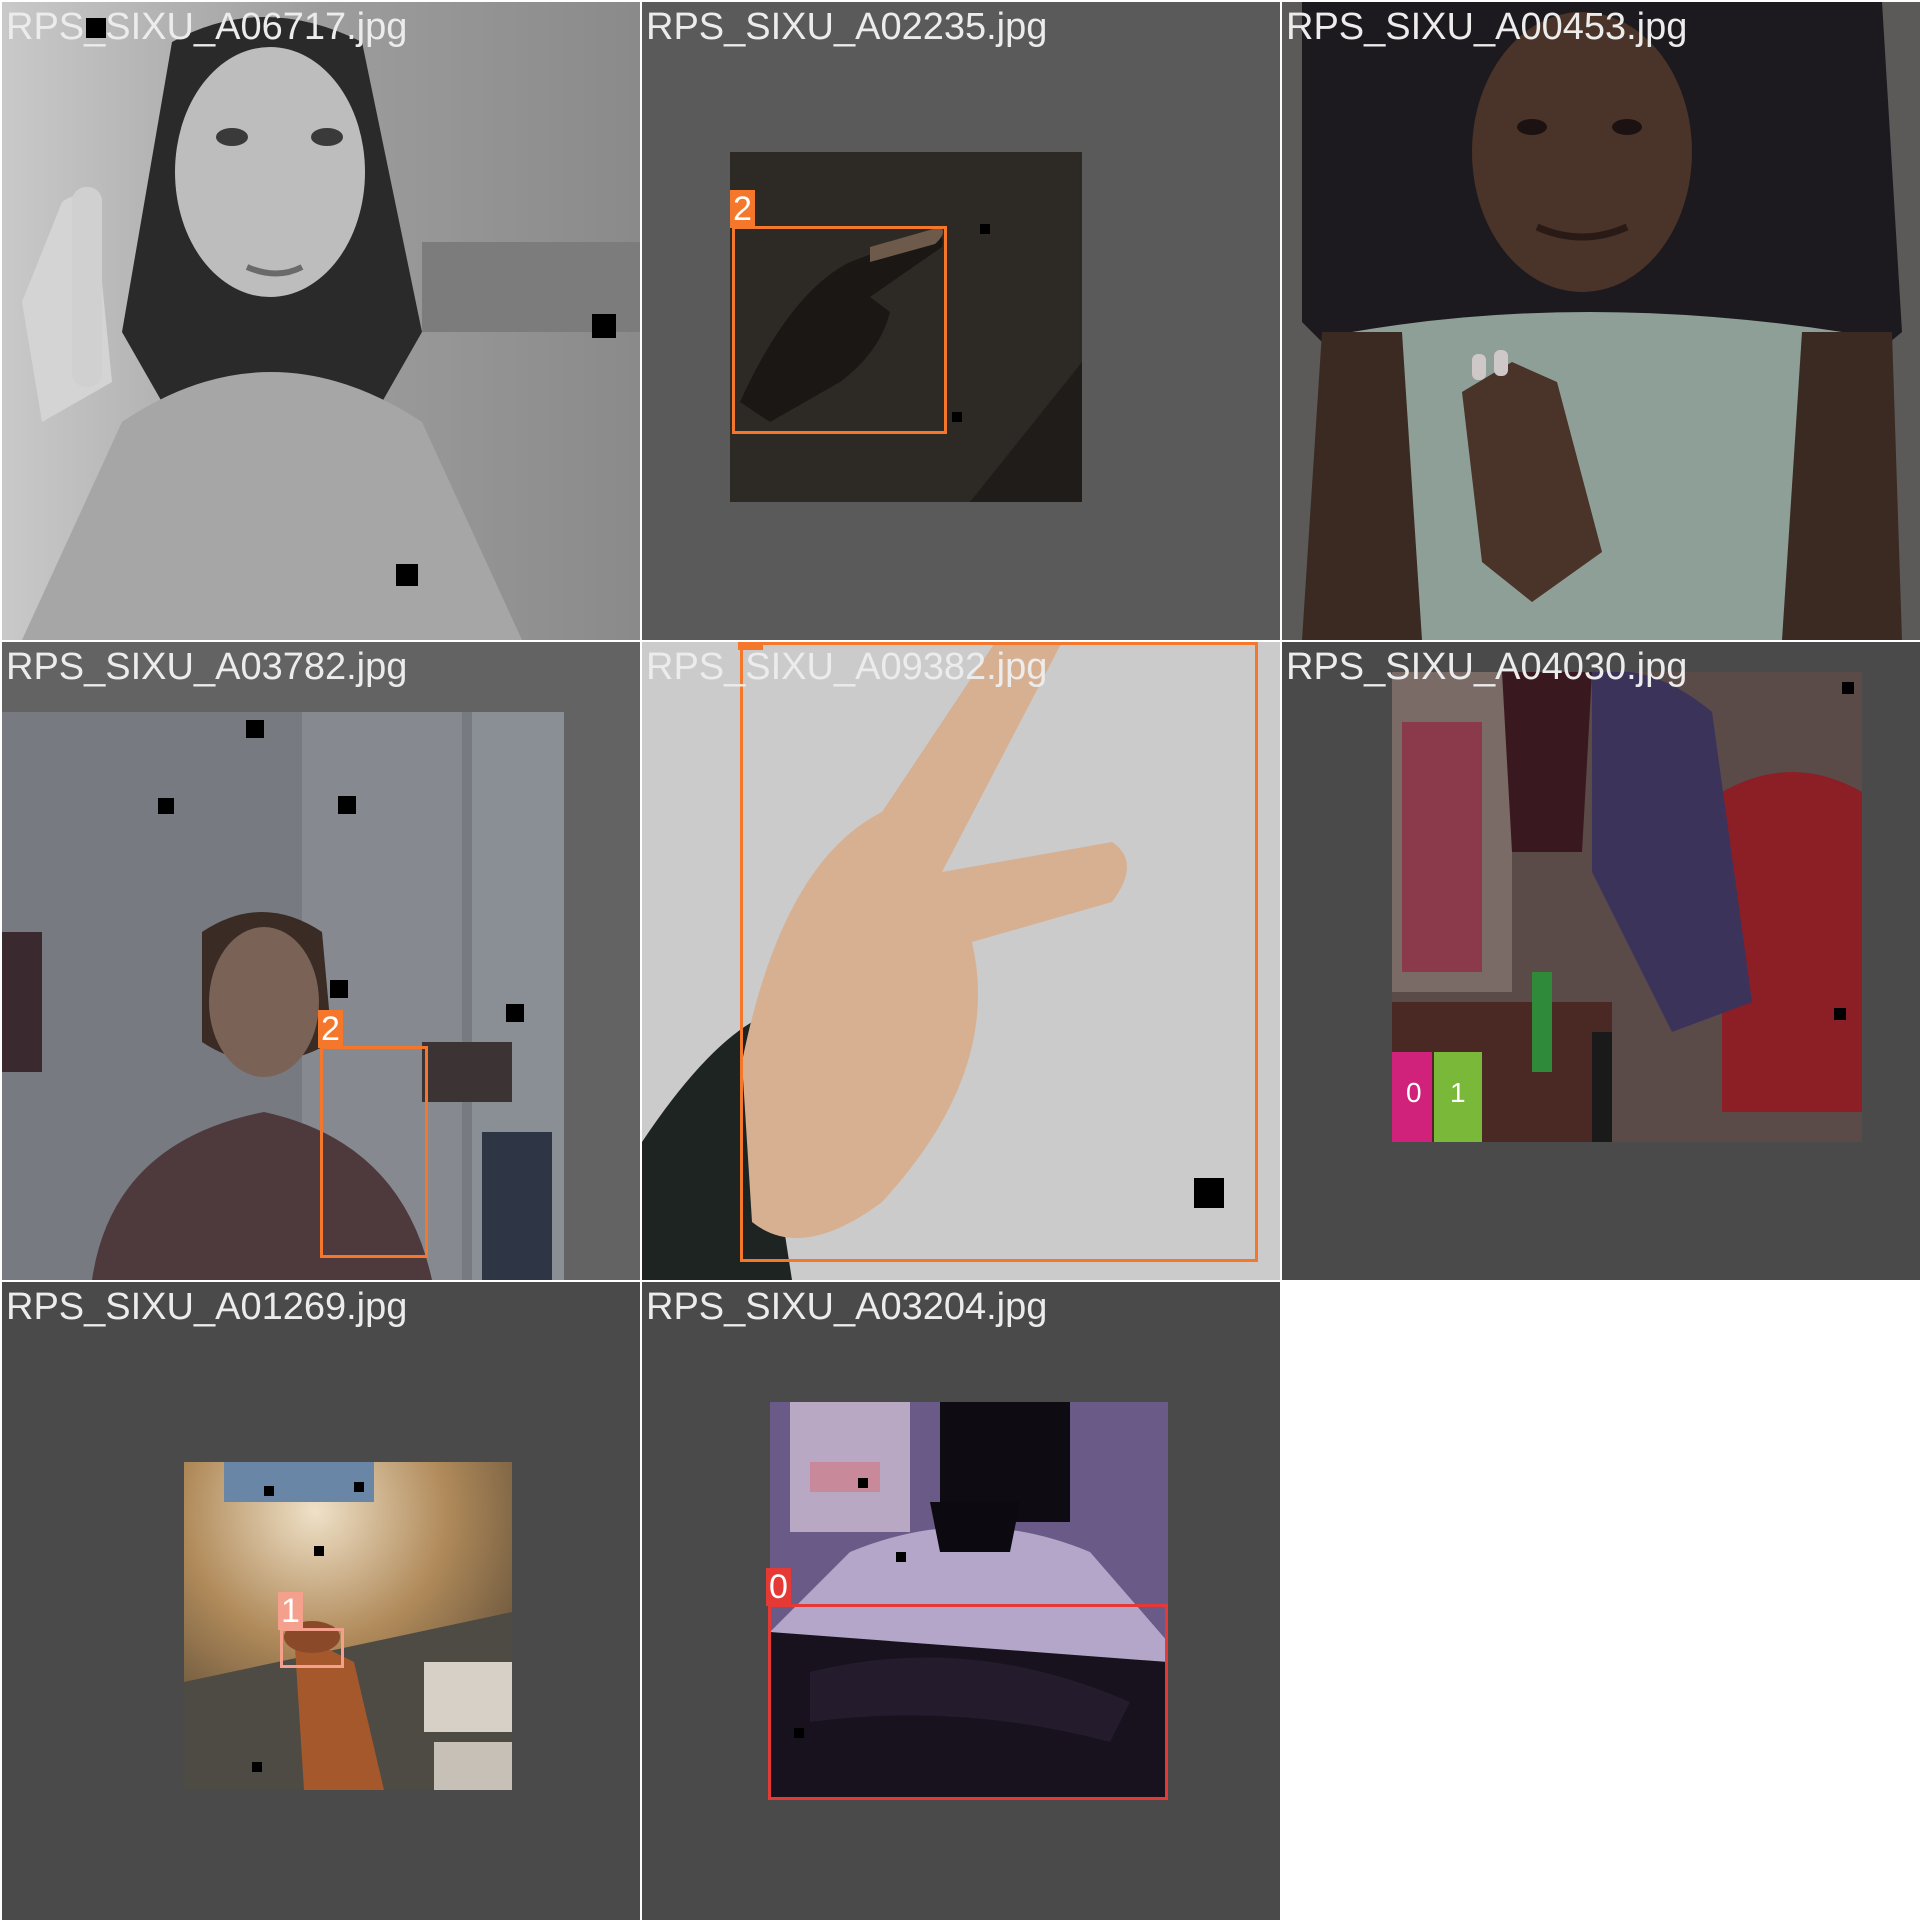 The height and width of the screenshot is (1920, 1920). I want to click on photo-woman-grayscale, so click(321, 321).